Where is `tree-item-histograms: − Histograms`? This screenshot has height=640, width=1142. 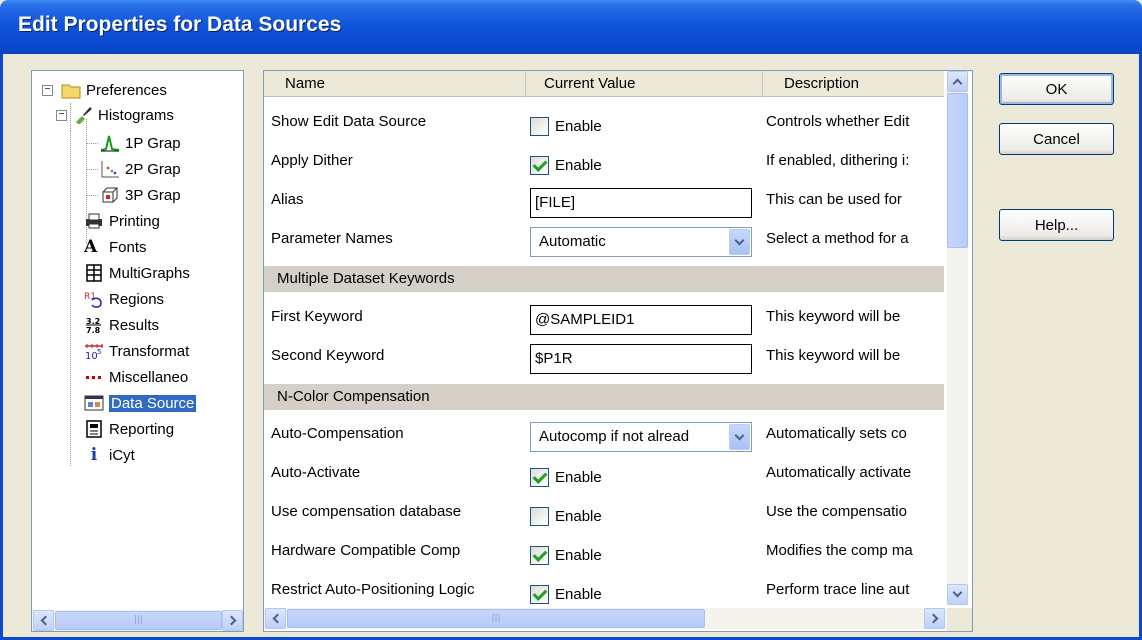
tree-item-histograms: − Histograms is located at coordinates (115, 115).